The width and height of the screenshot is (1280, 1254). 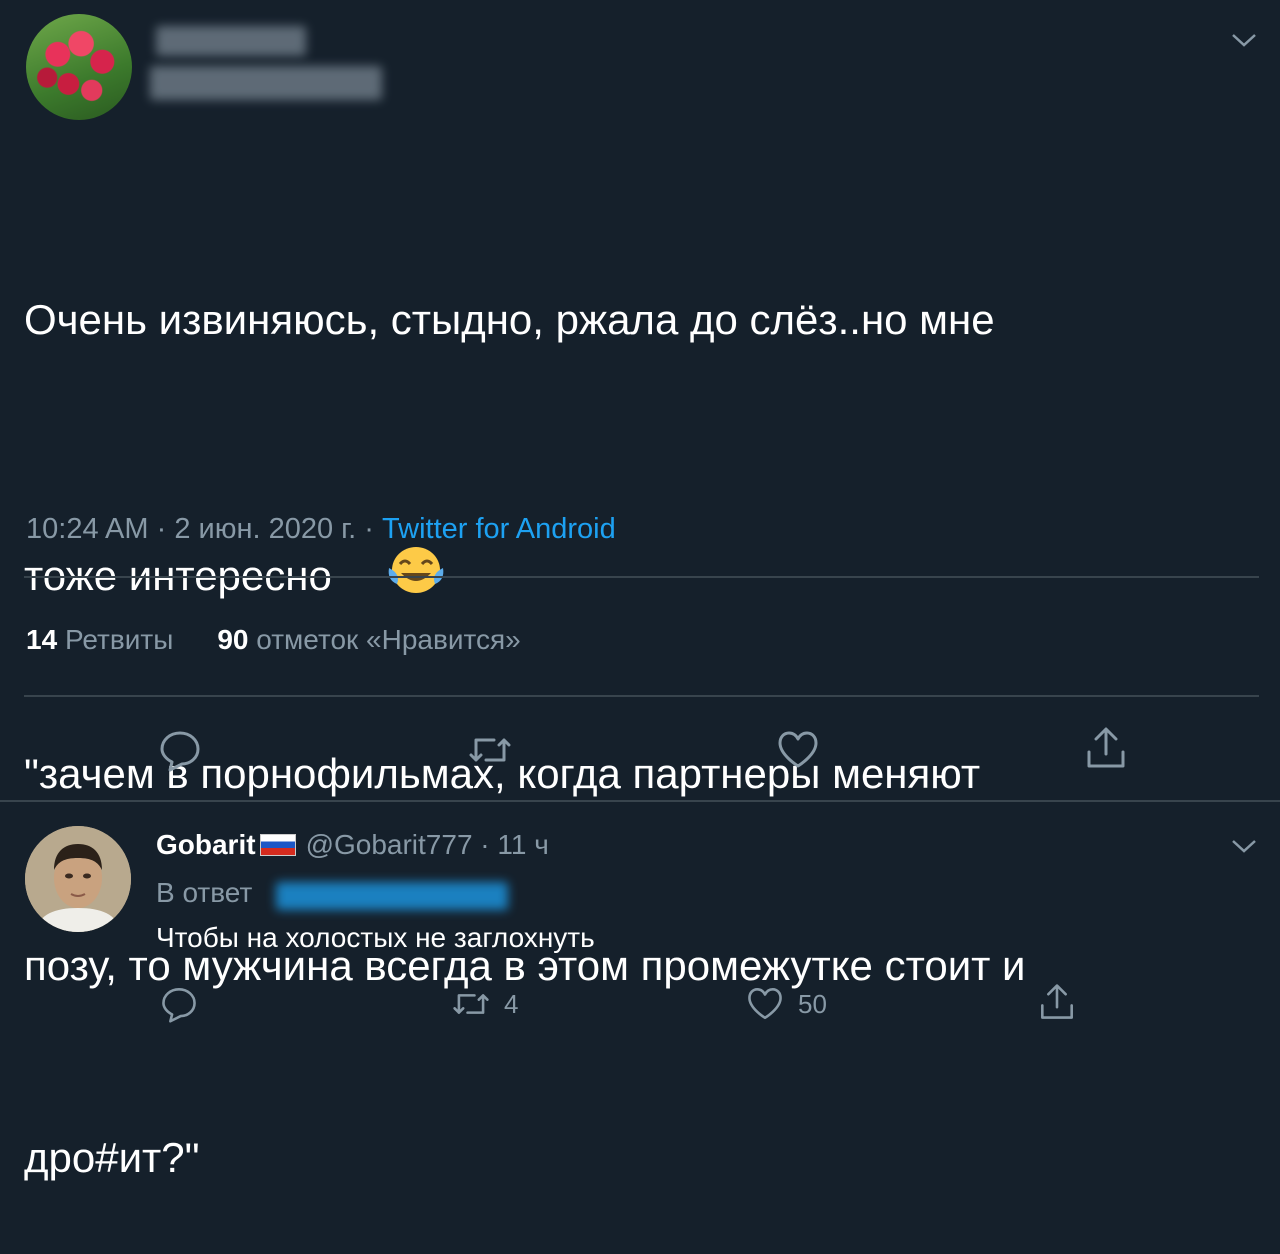 I want to click on reply-retweet-count: 4, so click(x=511, y=1003).